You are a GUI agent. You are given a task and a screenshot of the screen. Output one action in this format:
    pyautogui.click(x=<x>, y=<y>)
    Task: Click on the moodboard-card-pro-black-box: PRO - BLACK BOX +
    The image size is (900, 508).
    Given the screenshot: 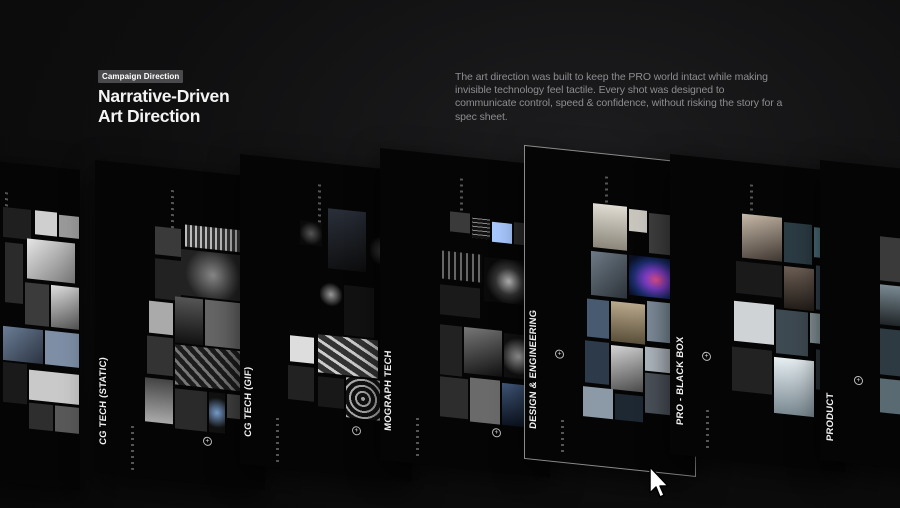 What is the action you would take?
    pyautogui.click(x=757, y=313)
    